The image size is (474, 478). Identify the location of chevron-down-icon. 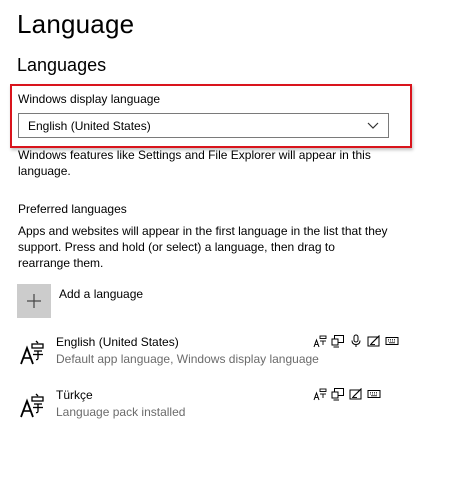
(373, 125).